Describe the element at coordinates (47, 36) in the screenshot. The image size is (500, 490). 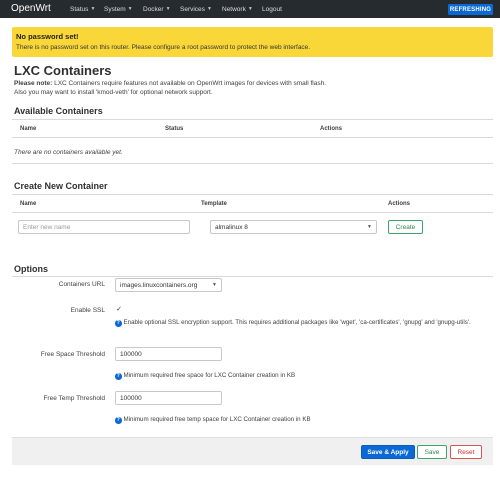
I see `alert-title: No password set!` at that location.